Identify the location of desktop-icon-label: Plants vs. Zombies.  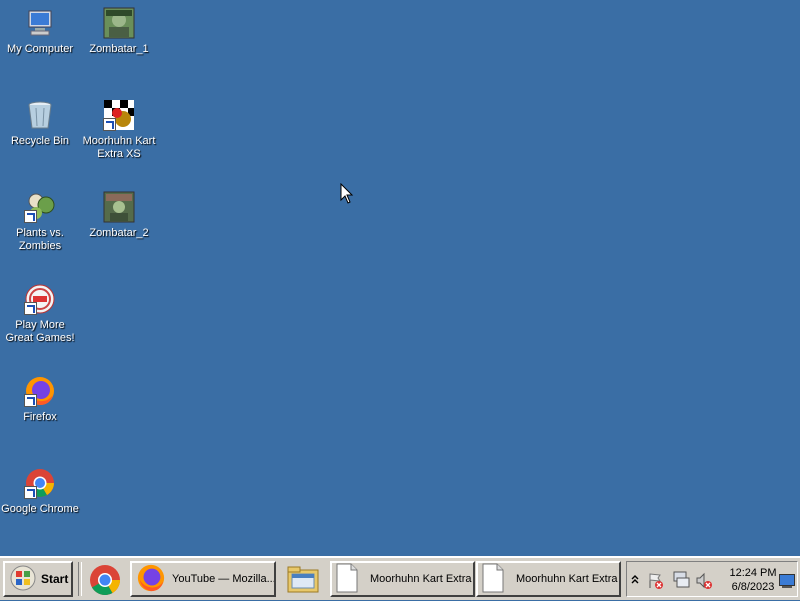
(40, 239).